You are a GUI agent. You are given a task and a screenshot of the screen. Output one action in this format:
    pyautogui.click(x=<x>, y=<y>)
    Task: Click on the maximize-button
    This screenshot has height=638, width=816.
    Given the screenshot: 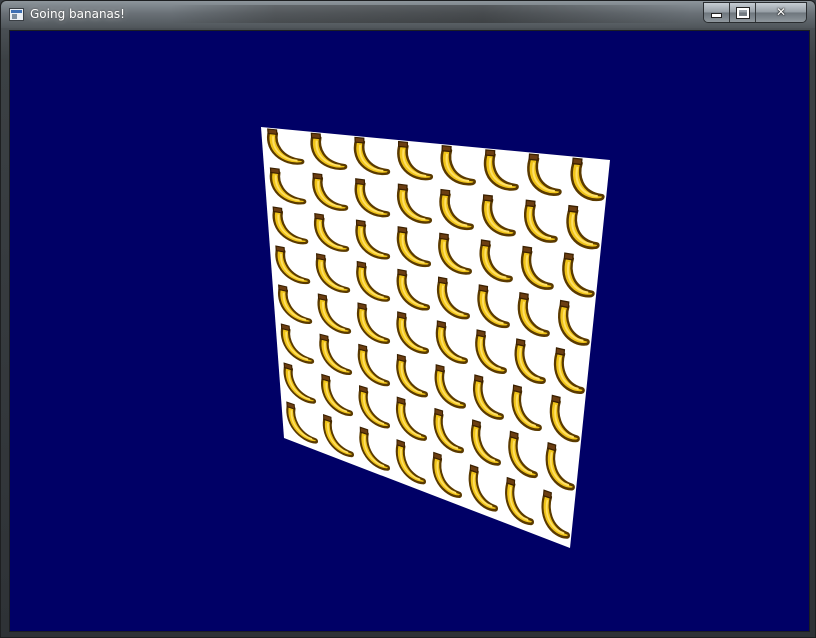 What is the action you would take?
    pyautogui.click(x=743, y=12)
    